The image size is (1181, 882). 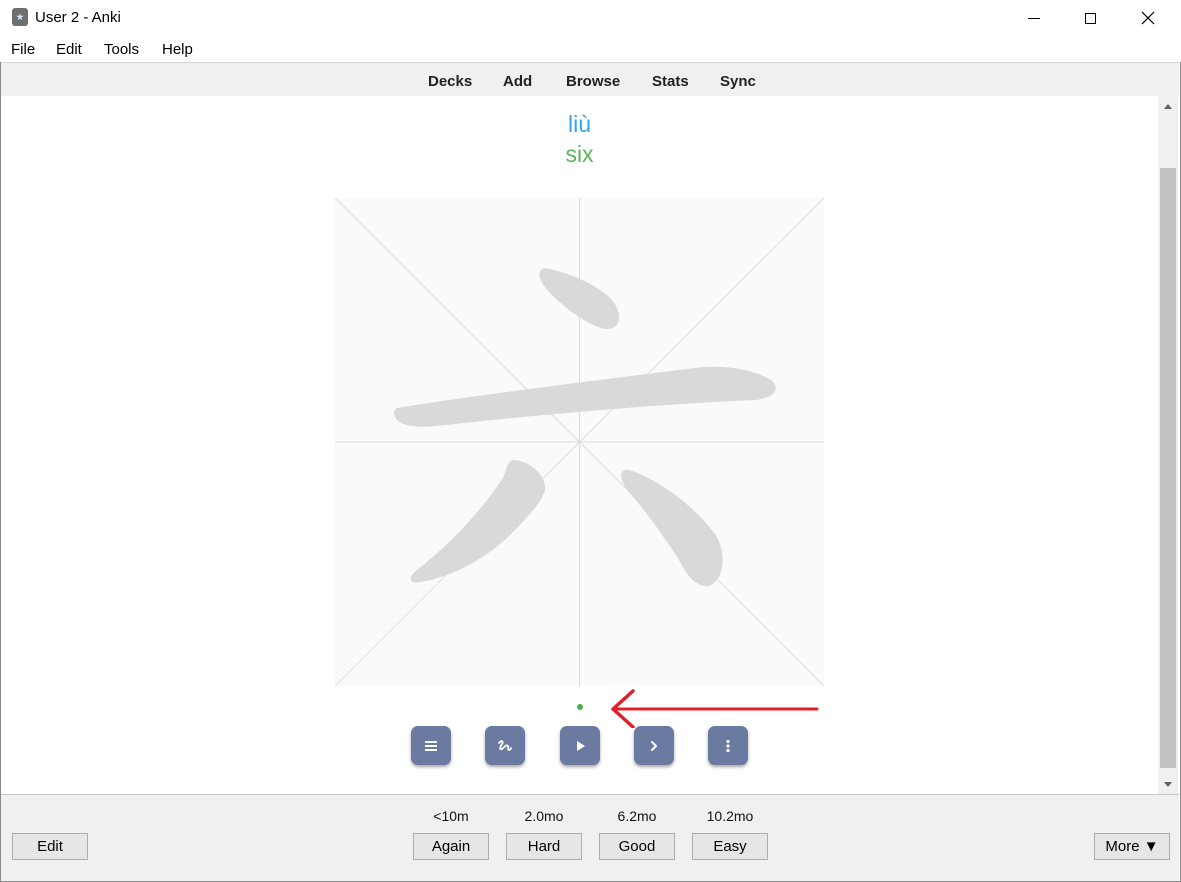 I want to click on maximize-button, so click(x=1090, y=18).